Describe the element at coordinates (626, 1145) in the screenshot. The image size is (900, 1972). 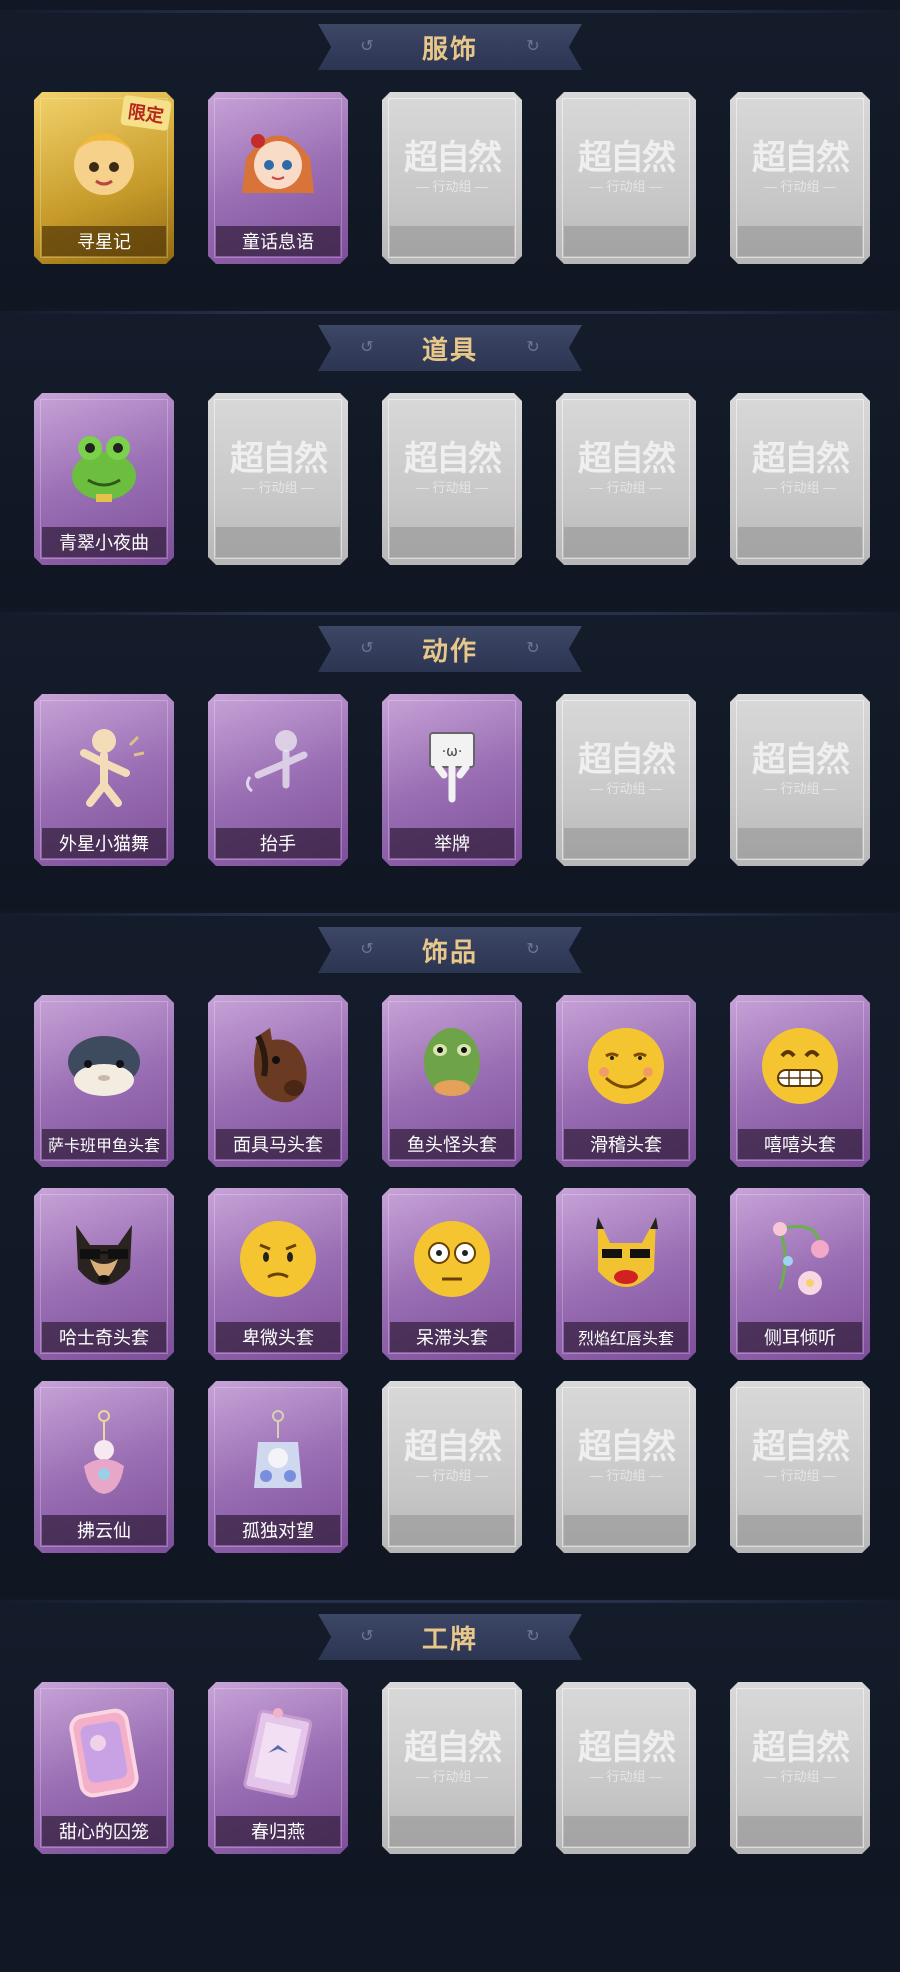
I see `item-name: 滑稽头套` at that location.